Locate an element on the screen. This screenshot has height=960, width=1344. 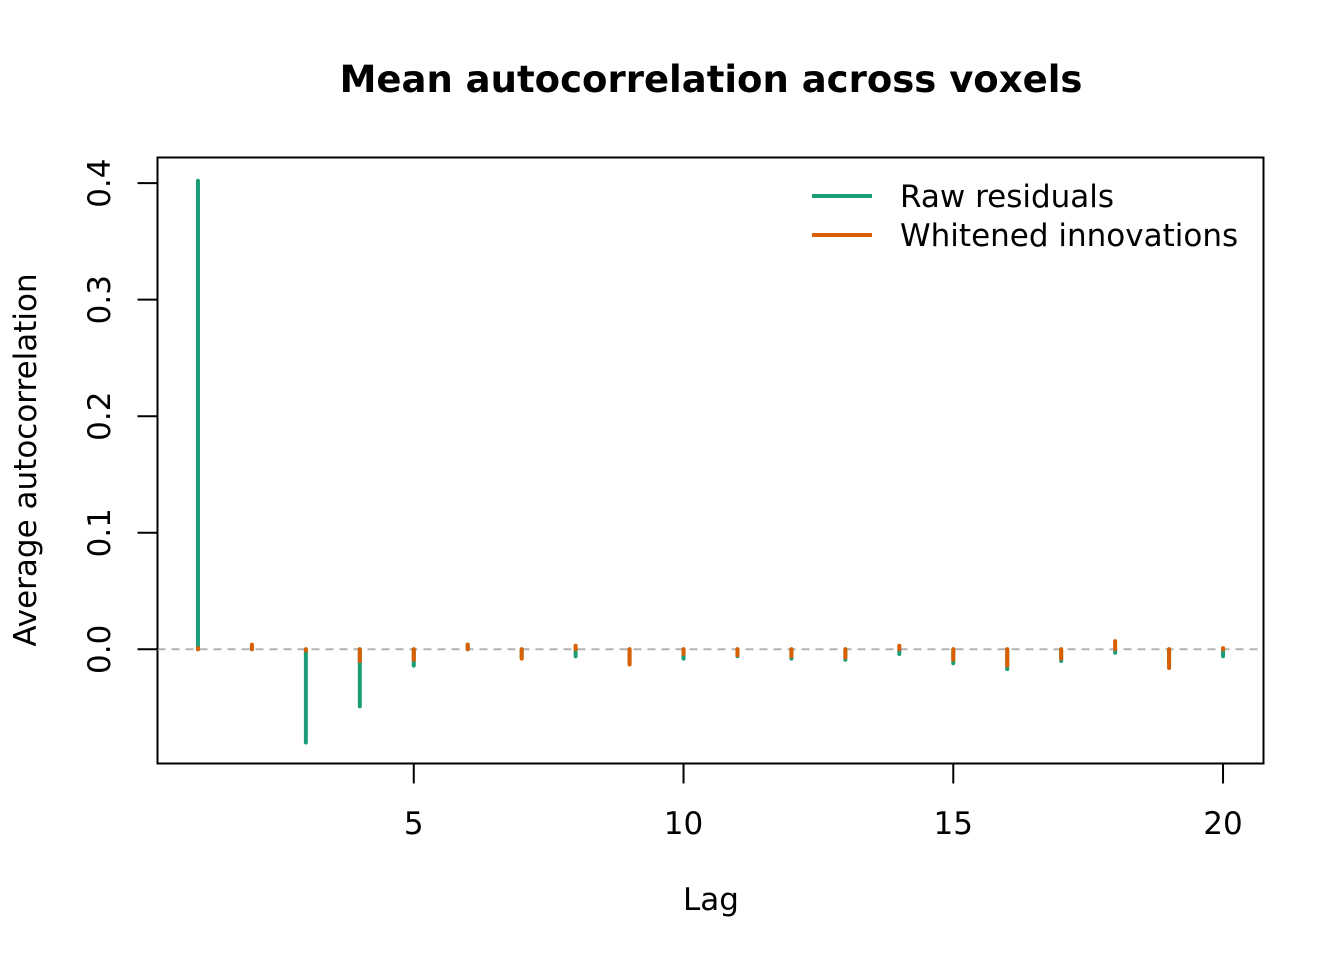
y-tick-label: 0.3 is located at coordinates (100, 299).